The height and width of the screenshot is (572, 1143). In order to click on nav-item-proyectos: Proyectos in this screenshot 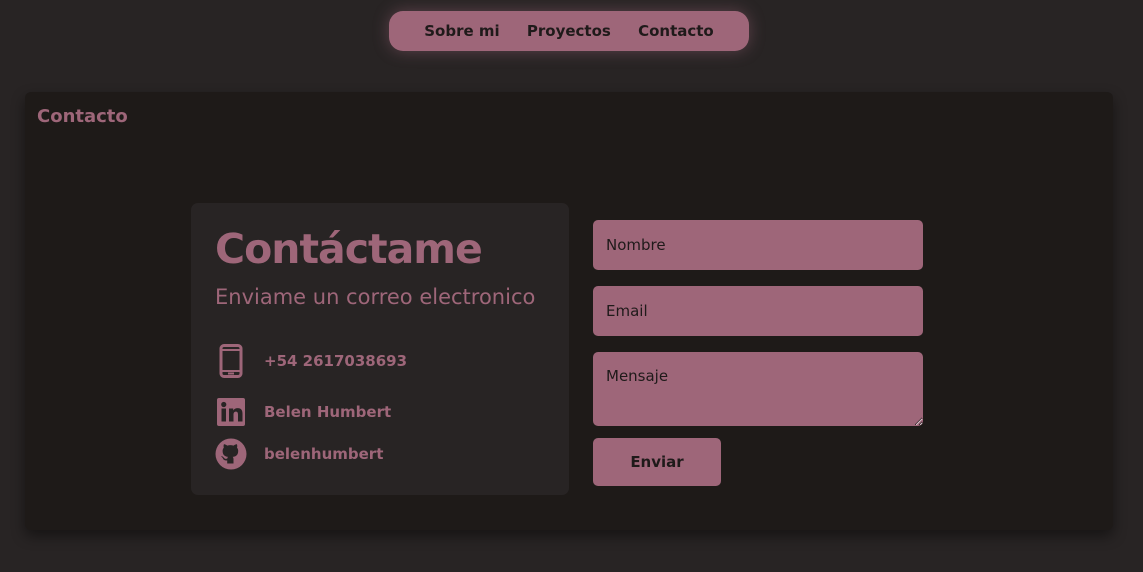, I will do `click(569, 31)`.